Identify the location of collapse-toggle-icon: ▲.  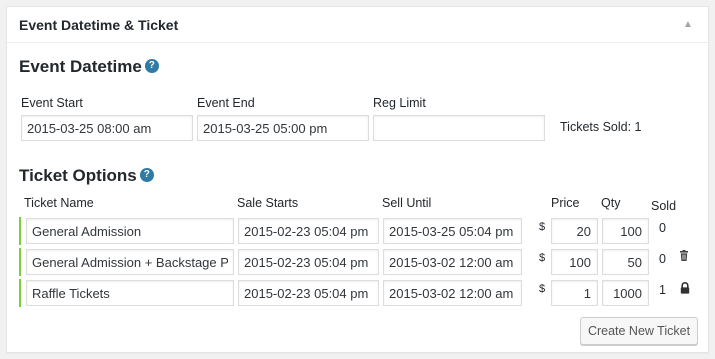
(688, 25).